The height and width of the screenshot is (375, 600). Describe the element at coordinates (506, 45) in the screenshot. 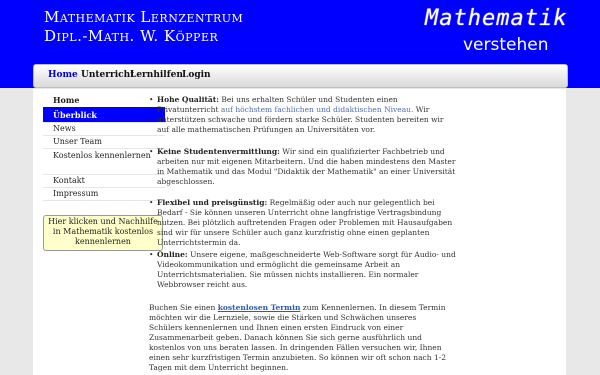

I see `logo-verstehen: verstehen` at that location.